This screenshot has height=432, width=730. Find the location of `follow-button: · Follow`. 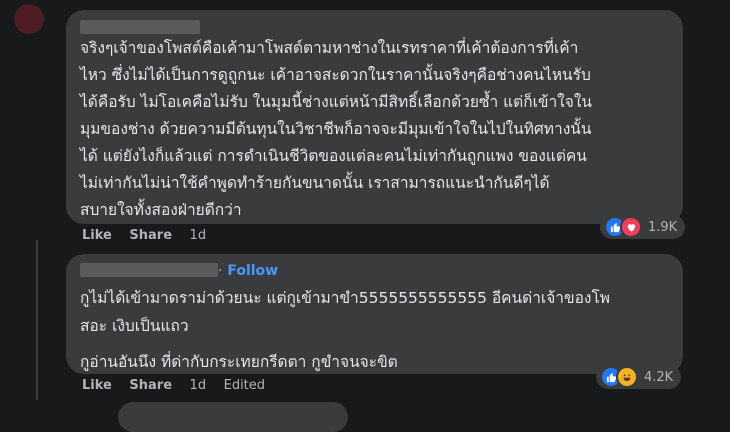

follow-button: · Follow is located at coordinates (248, 271).